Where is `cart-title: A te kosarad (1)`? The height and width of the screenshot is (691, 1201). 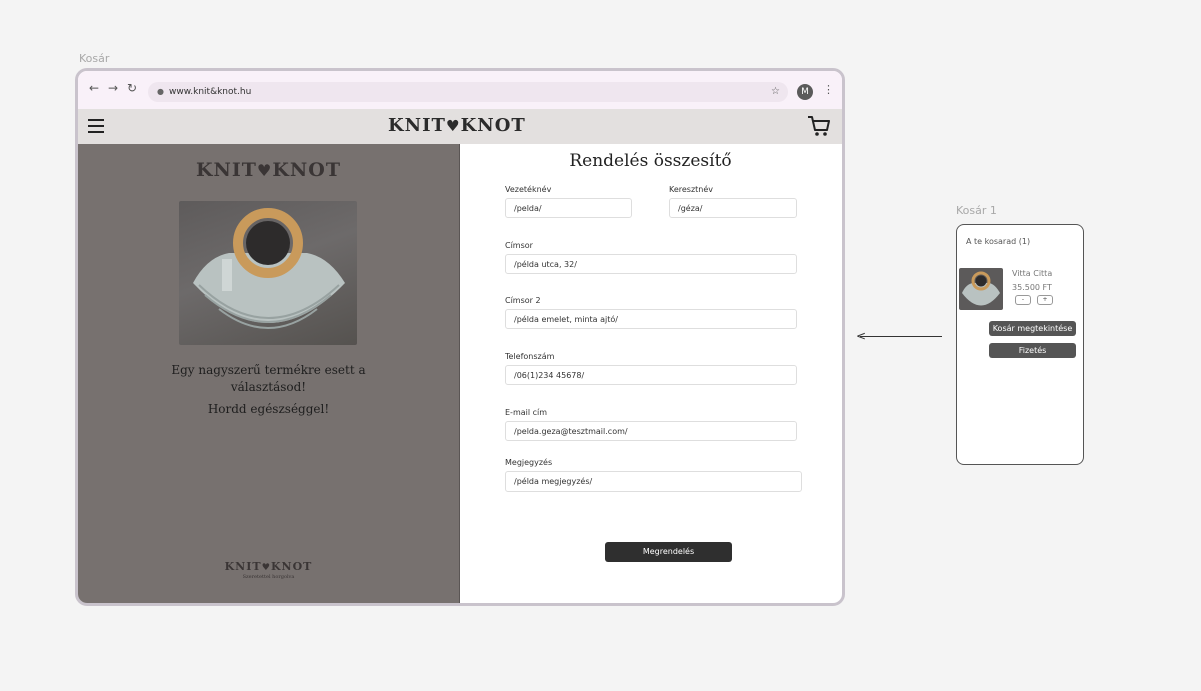 cart-title: A te kosarad (1) is located at coordinates (998, 241).